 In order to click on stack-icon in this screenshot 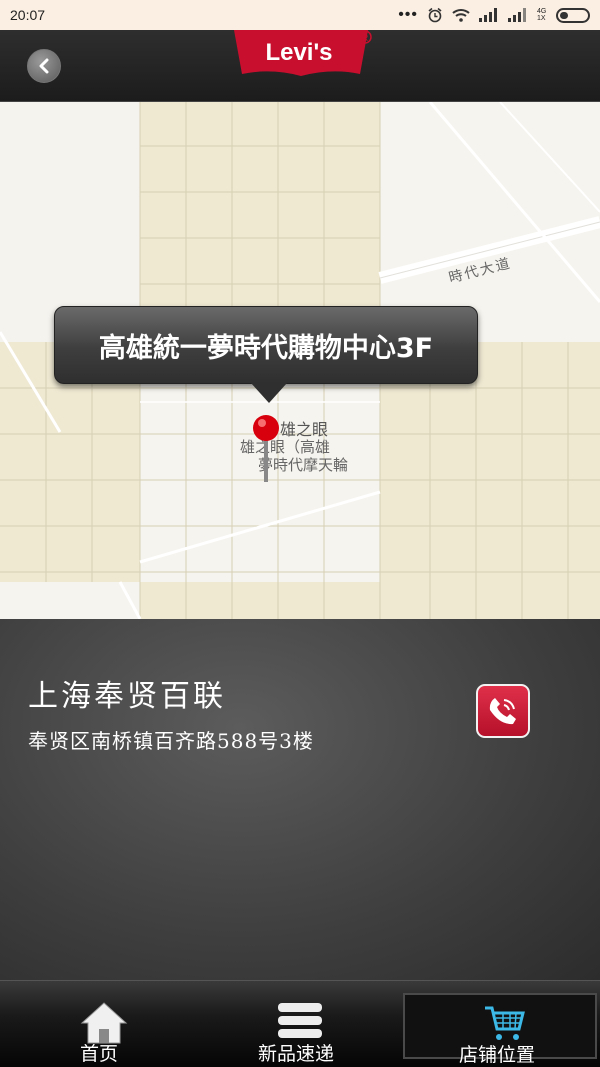, I will do `click(300, 1020)`.